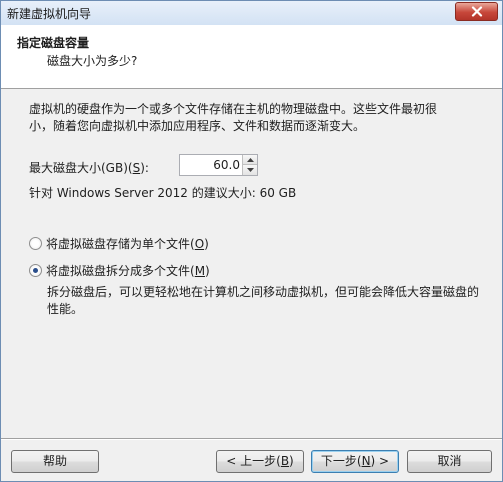 The width and height of the screenshot is (503, 482). What do you see at coordinates (35, 270) in the screenshot?
I see `multi-file-radio` at bounding box center [35, 270].